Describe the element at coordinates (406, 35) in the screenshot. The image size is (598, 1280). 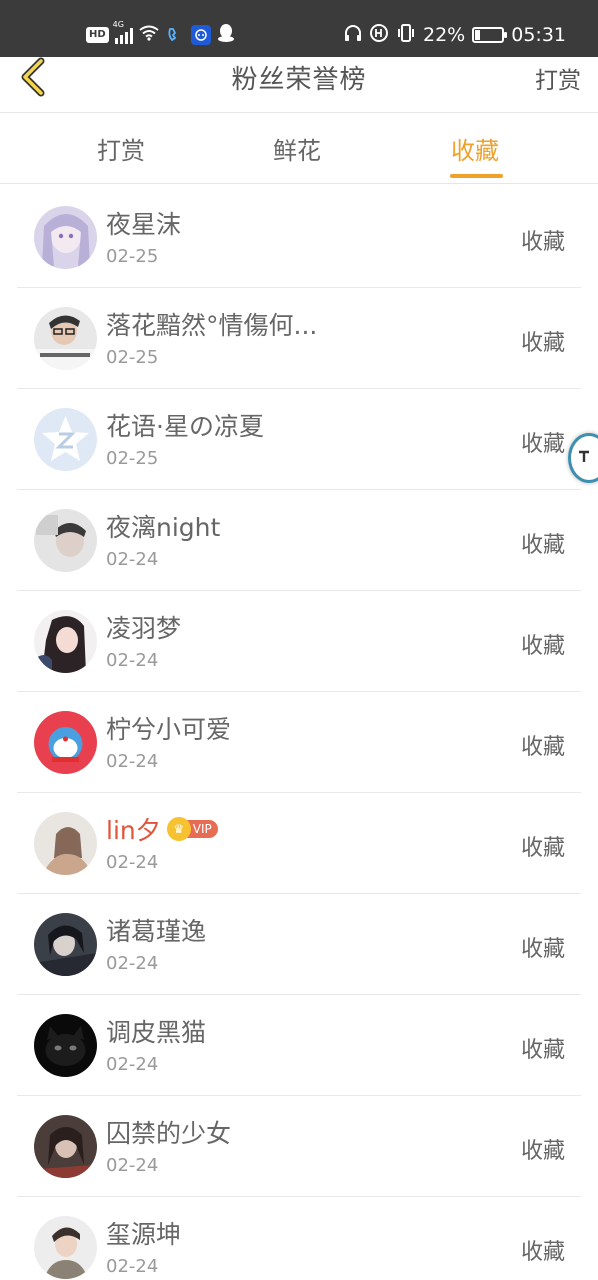
I see `vibrate-icon` at that location.